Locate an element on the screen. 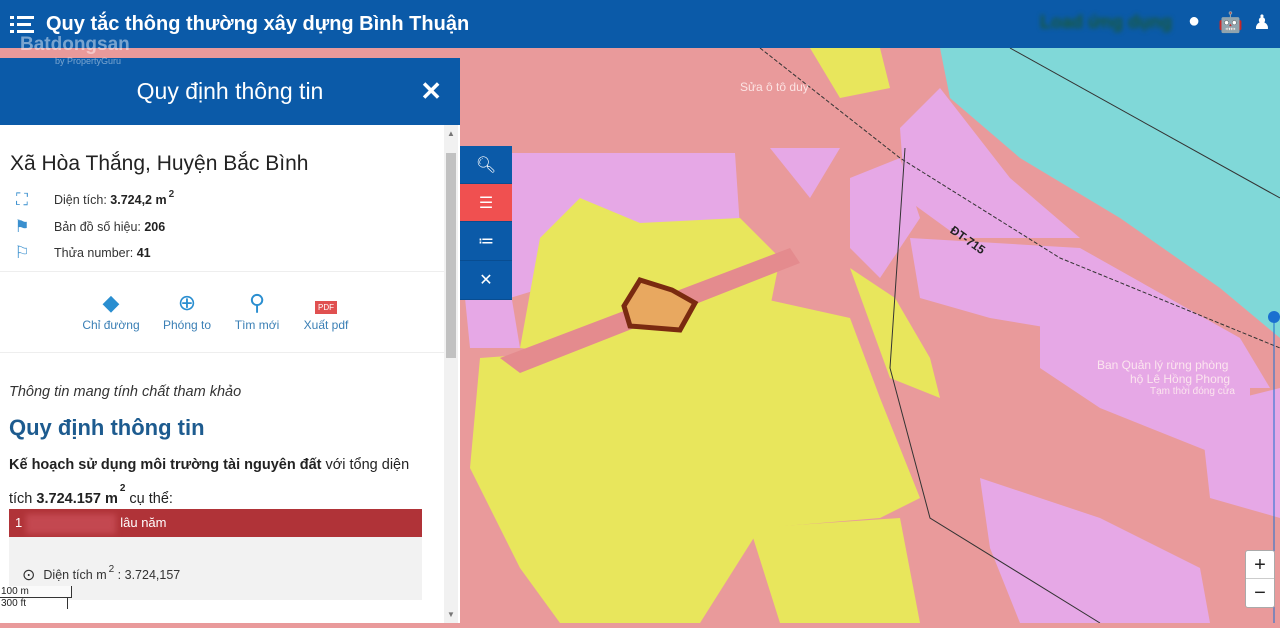 This screenshot has height=628, width=1280. panel-header: Quy định thông tin ✕ is located at coordinates (230, 91).